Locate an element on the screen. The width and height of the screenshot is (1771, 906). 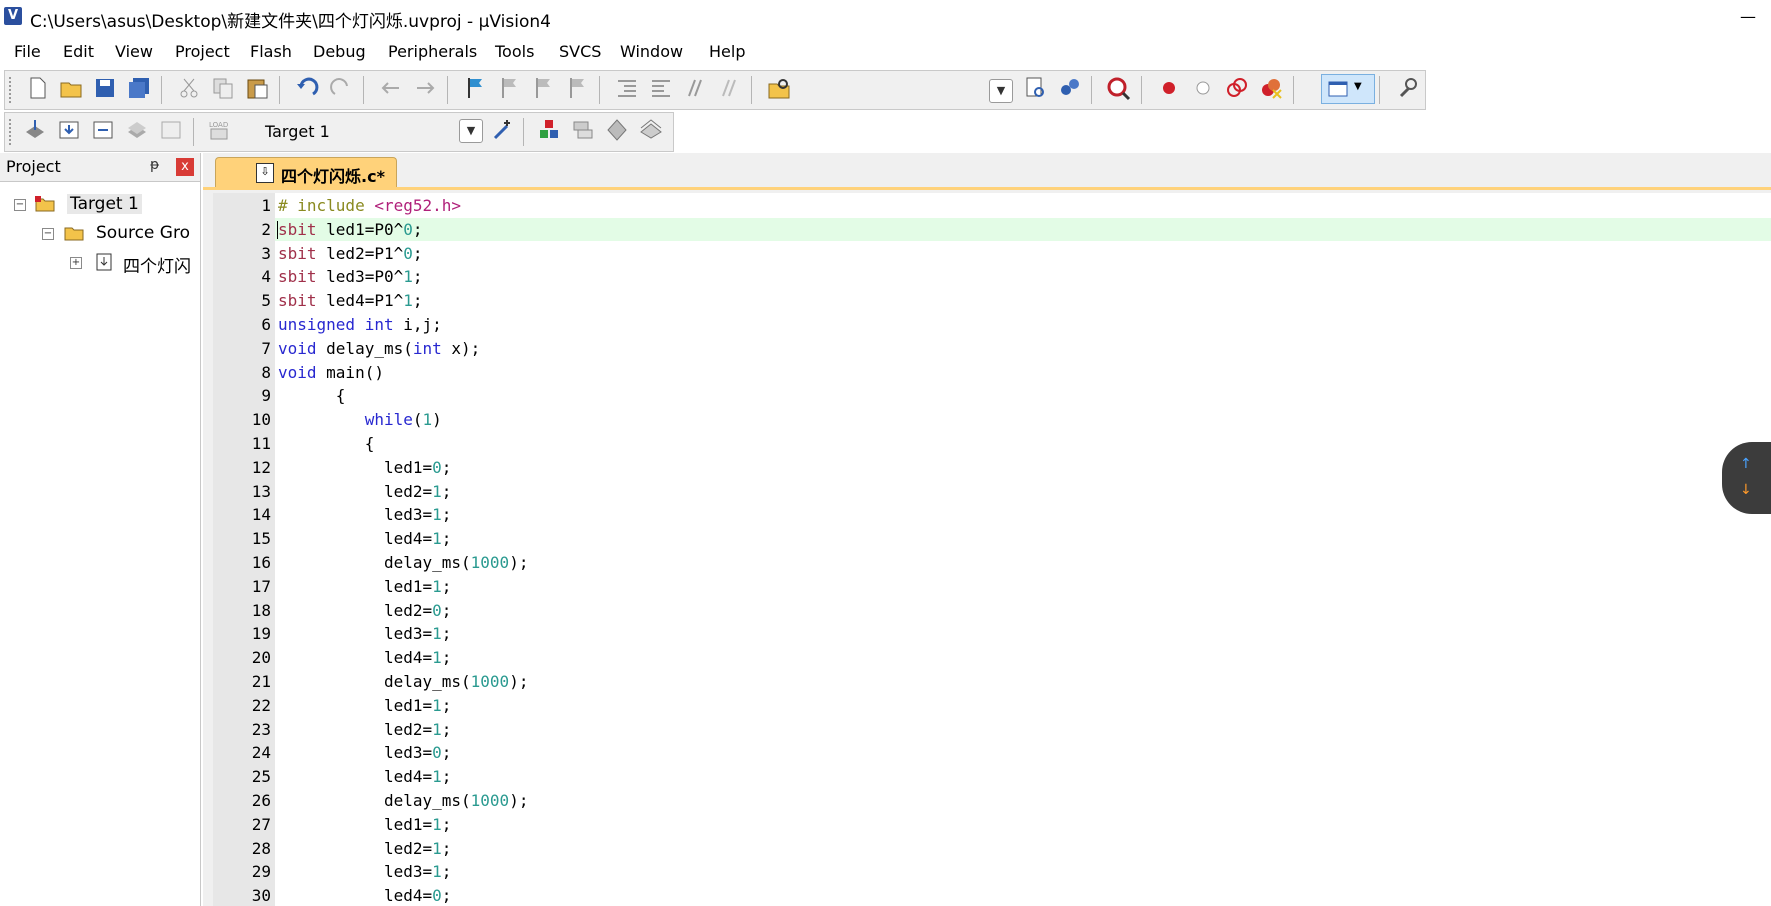
target-folder-icon is located at coordinates (45, 204).